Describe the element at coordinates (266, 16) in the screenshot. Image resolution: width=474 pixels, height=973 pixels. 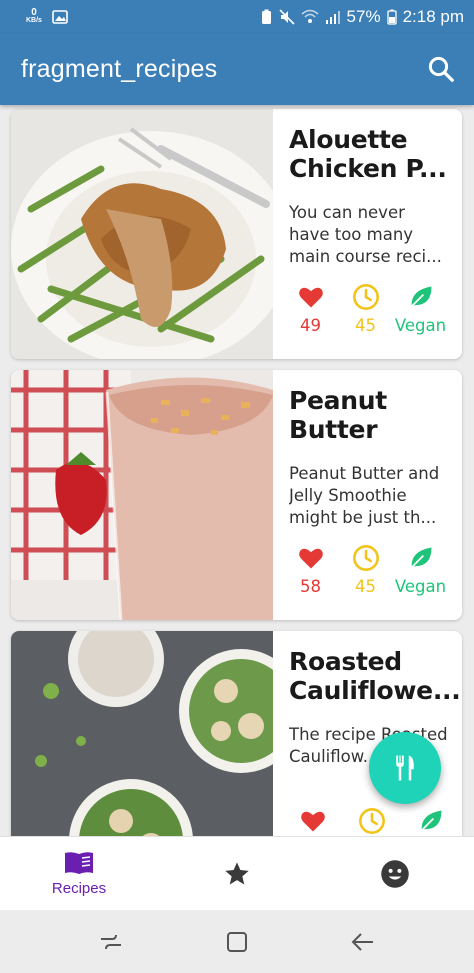
I see `battery-saver-icon` at that location.